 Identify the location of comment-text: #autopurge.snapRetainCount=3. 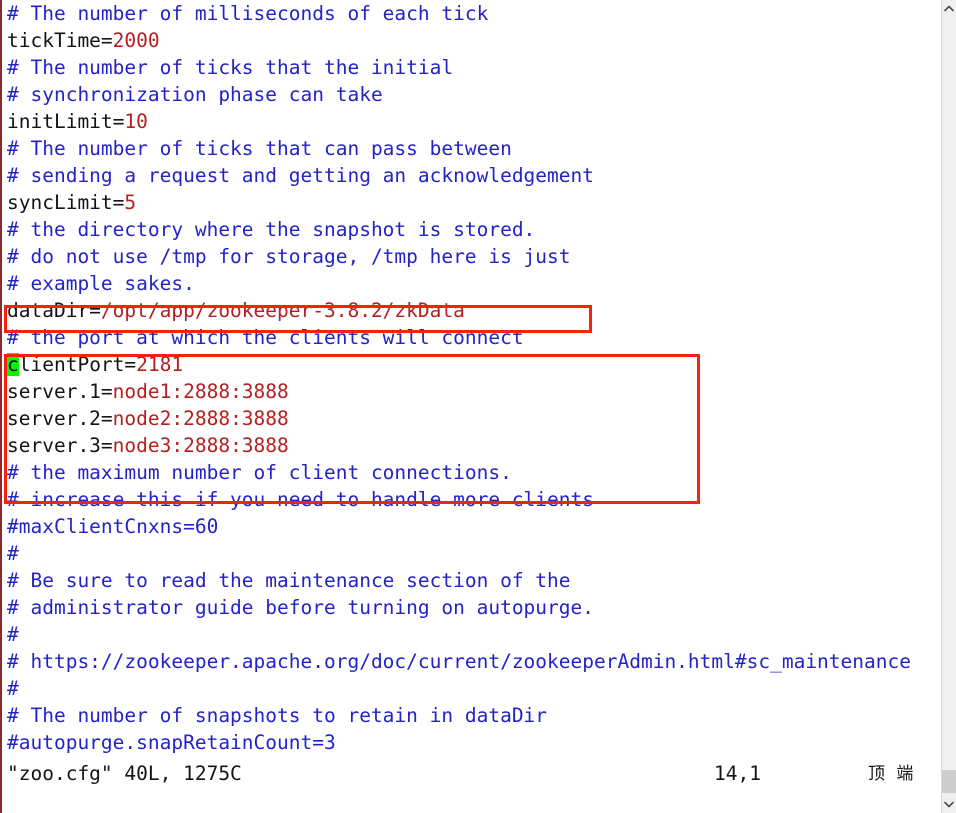
(171, 742).